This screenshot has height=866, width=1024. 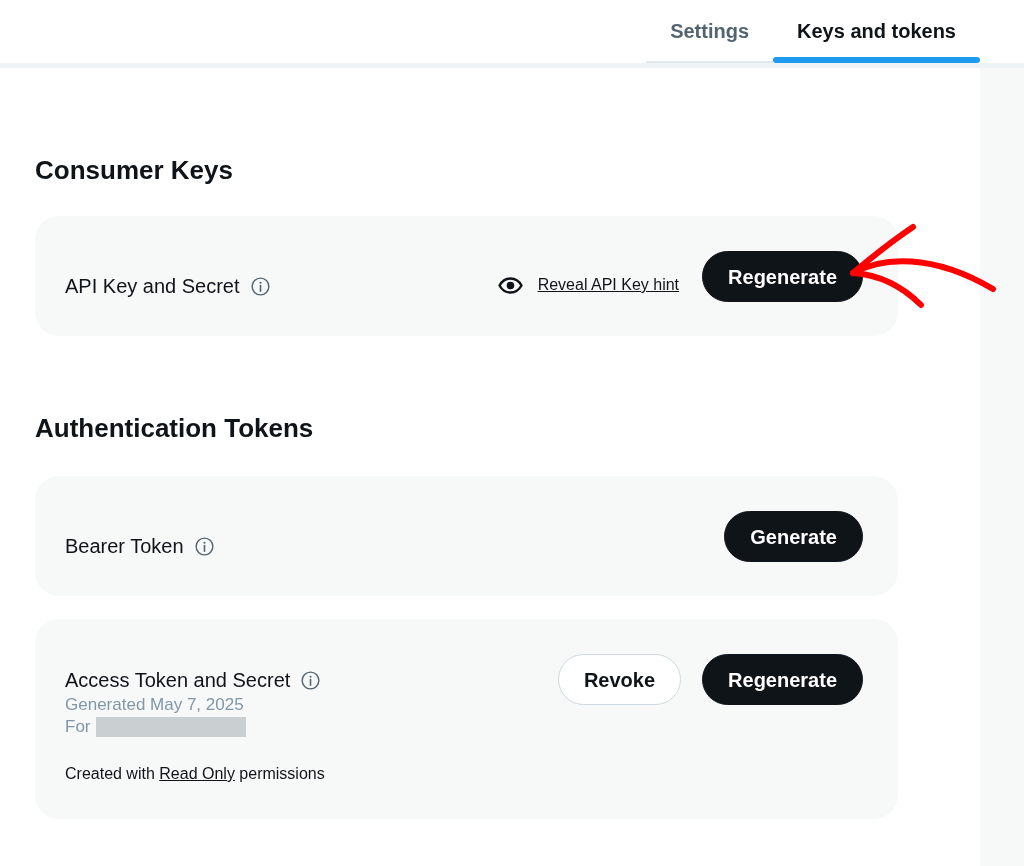 What do you see at coordinates (78, 727) in the screenshot?
I see `for-label: For` at bounding box center [78, 727].